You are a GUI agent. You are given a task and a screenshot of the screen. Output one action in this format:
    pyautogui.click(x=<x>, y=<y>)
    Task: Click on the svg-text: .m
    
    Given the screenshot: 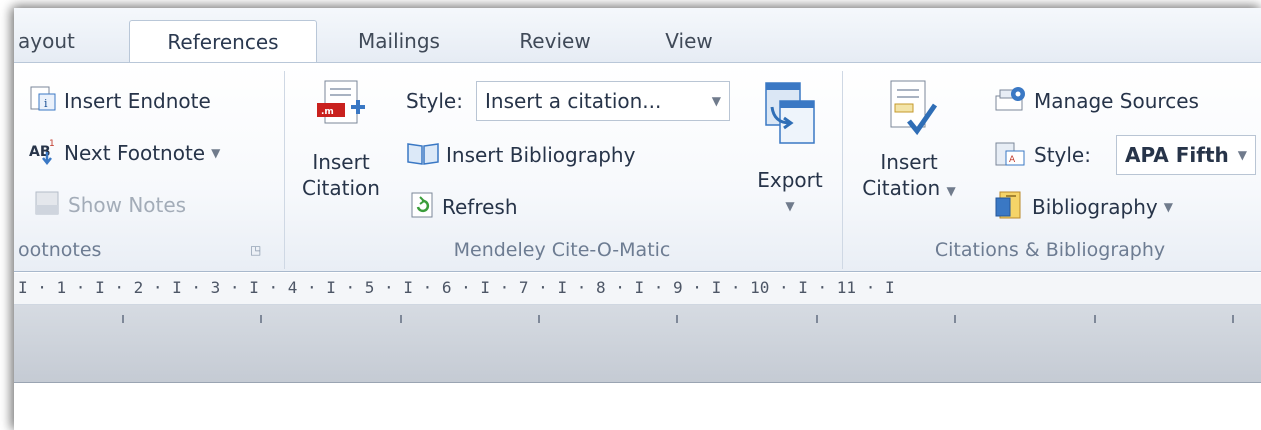 What is the action you would take?
    pyautogui.click(x=327, y=112)
    